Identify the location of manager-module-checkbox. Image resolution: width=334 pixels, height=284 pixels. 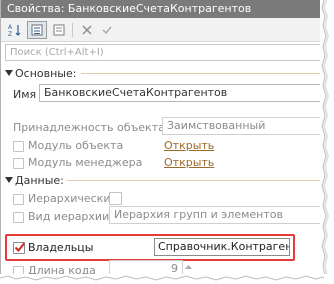
(18, 163).